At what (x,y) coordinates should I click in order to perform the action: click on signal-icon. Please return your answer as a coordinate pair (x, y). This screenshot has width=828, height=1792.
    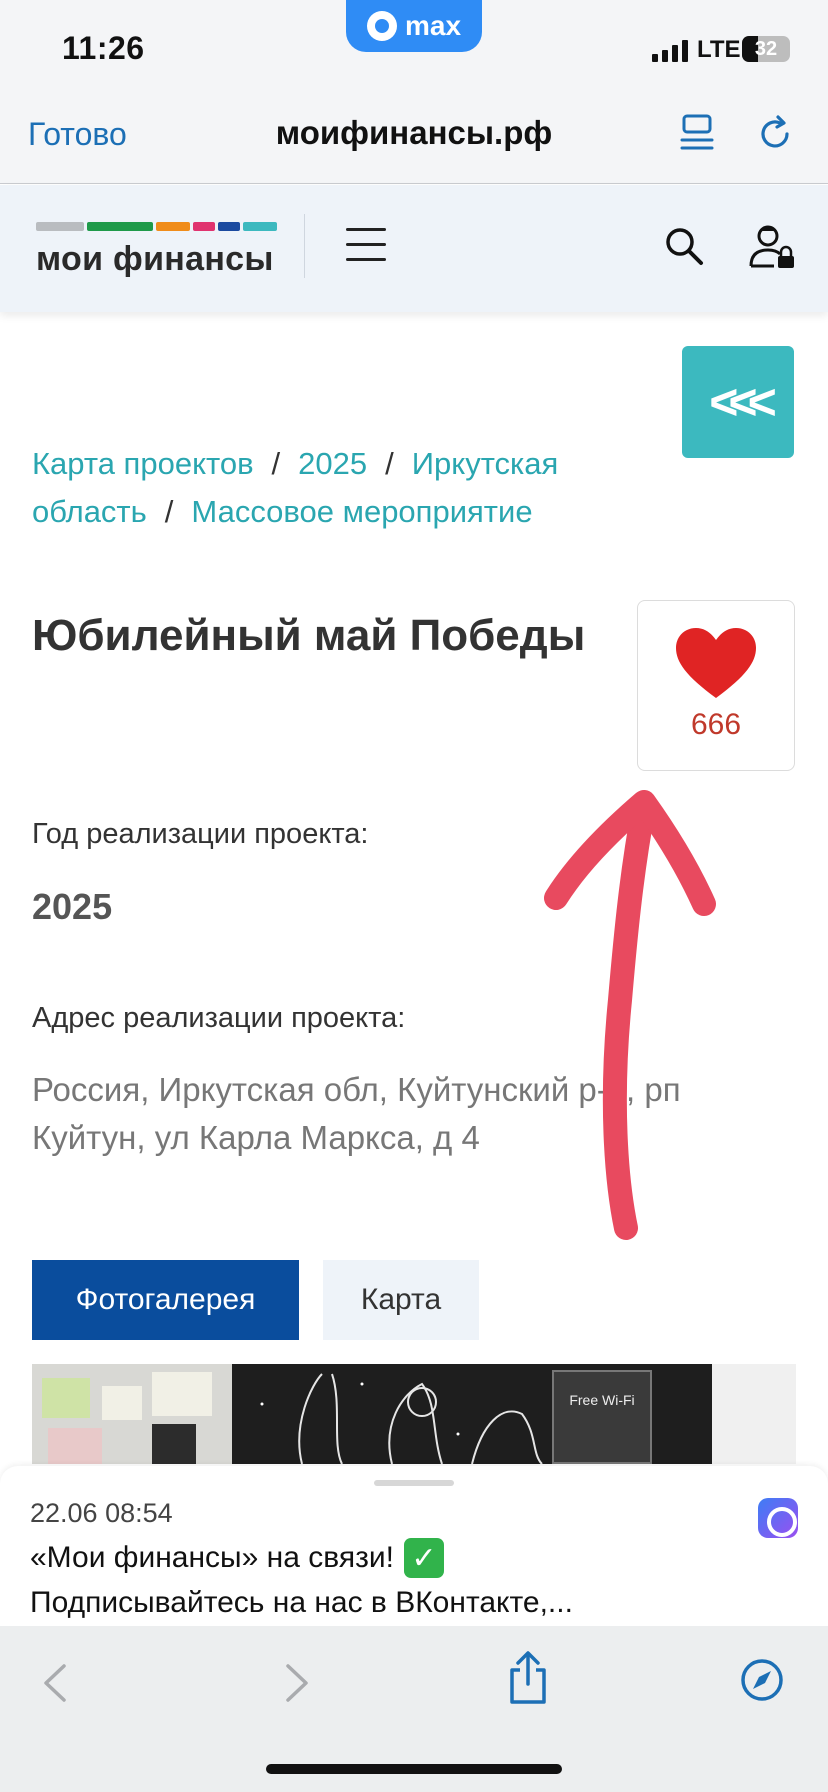
    Looking at the image, I should click on (670, 51).